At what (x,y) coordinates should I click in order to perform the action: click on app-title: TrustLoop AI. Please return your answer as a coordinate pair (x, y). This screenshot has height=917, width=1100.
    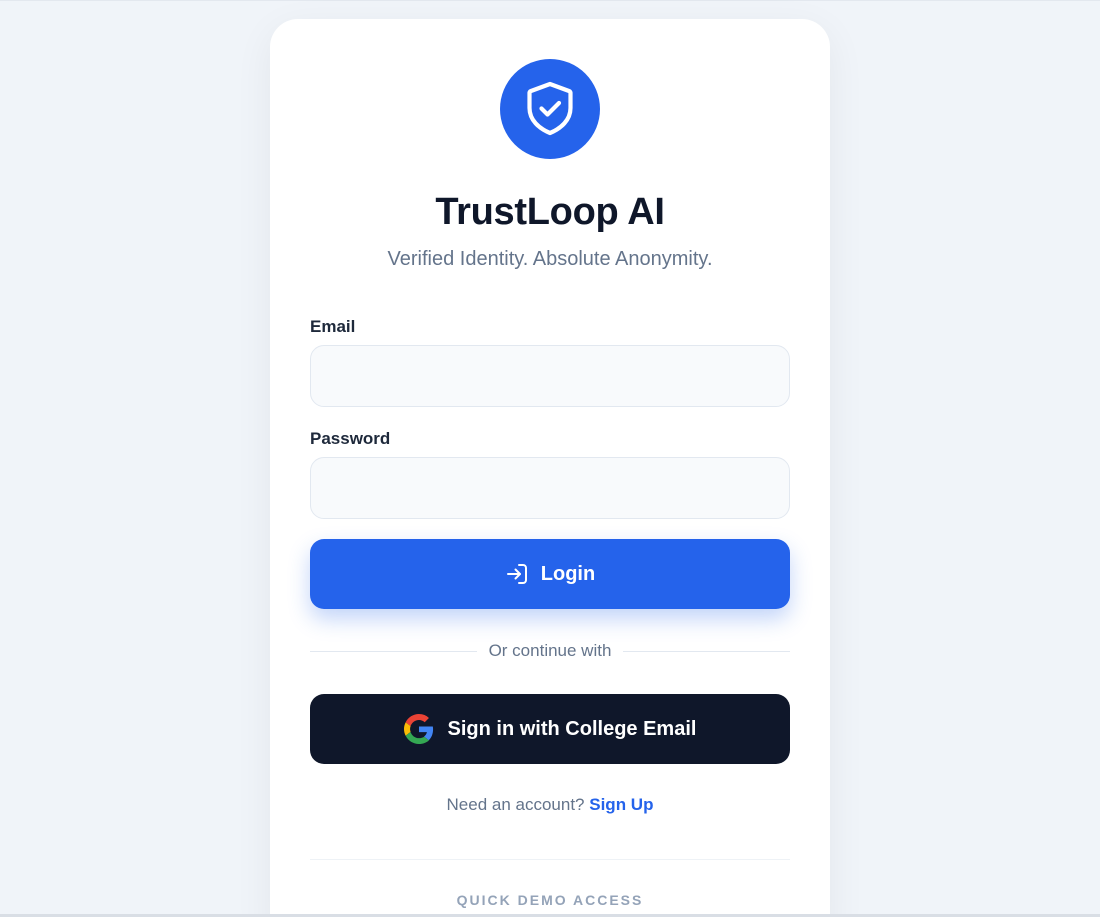
    Looking at the image, I should click on (550, 212).